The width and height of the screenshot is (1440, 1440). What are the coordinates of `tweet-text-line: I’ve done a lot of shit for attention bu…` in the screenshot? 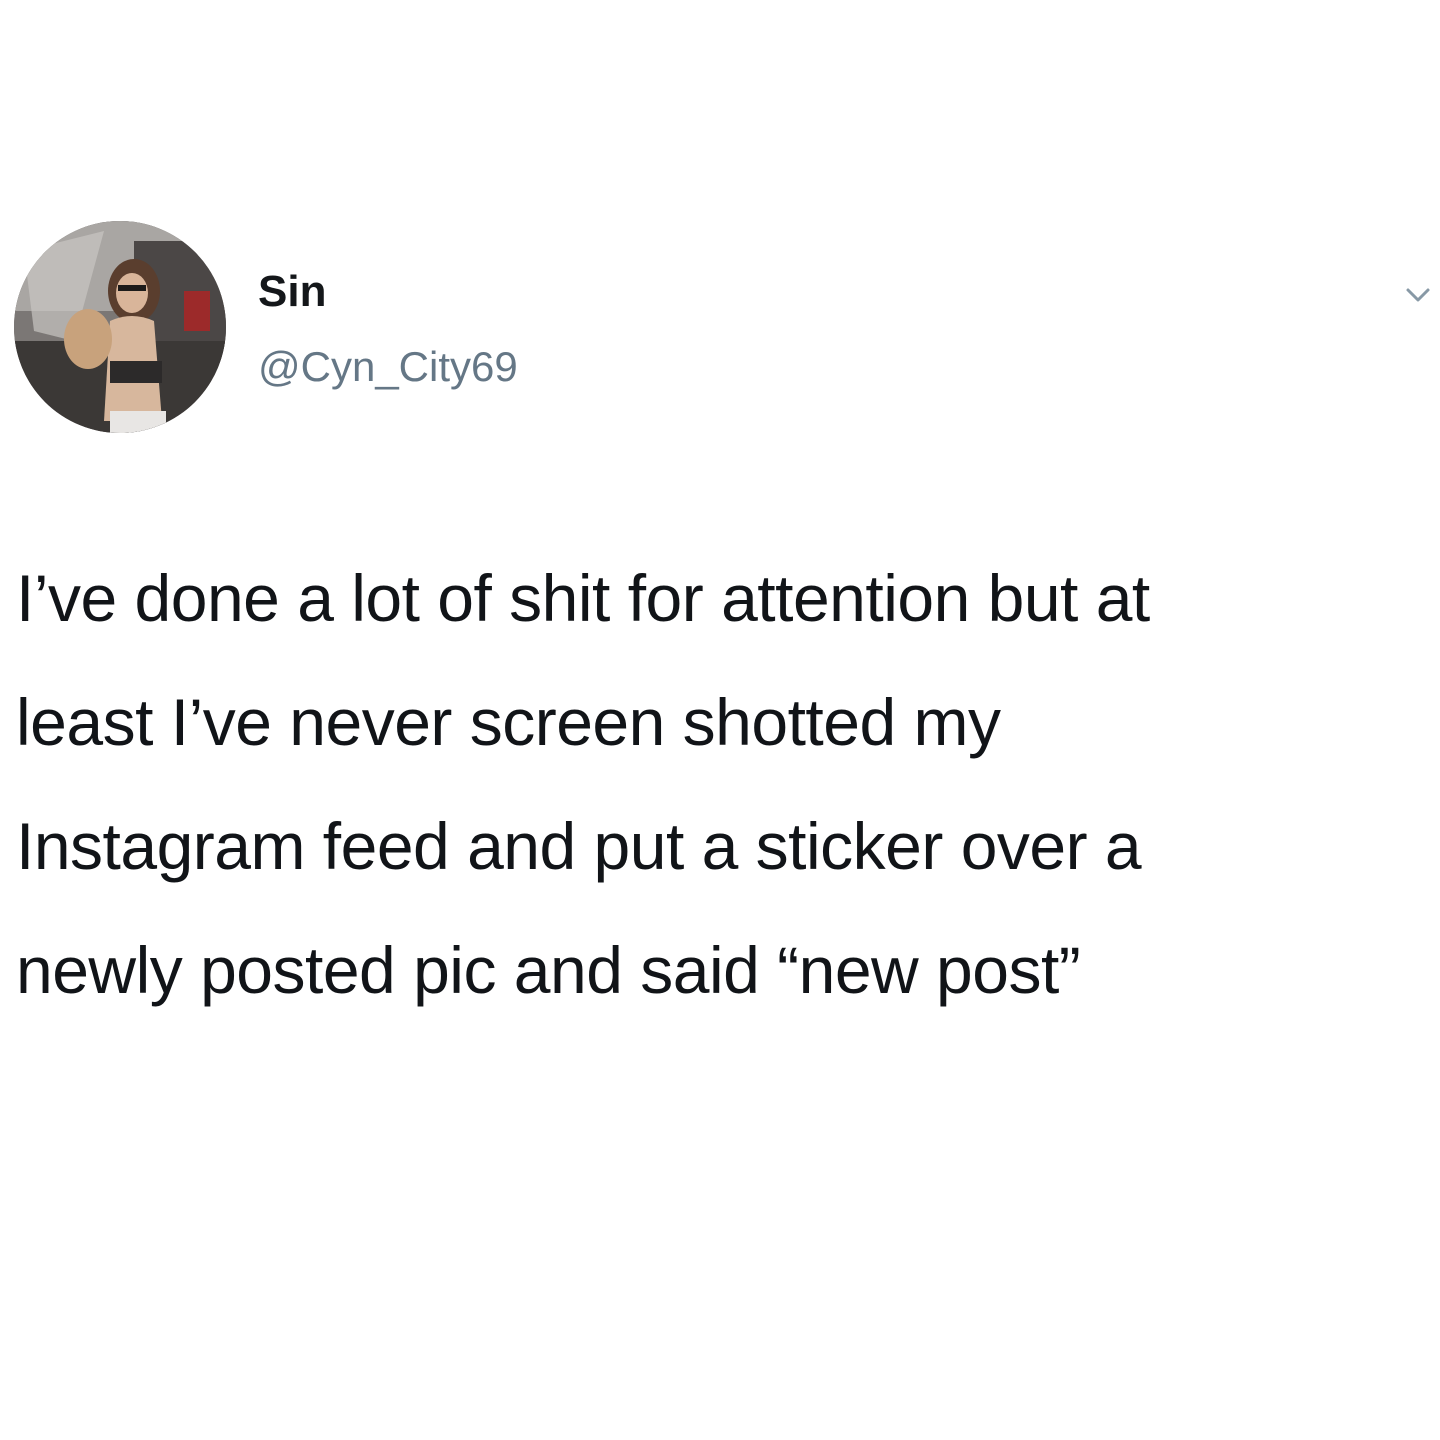 It's located at (583, 598).